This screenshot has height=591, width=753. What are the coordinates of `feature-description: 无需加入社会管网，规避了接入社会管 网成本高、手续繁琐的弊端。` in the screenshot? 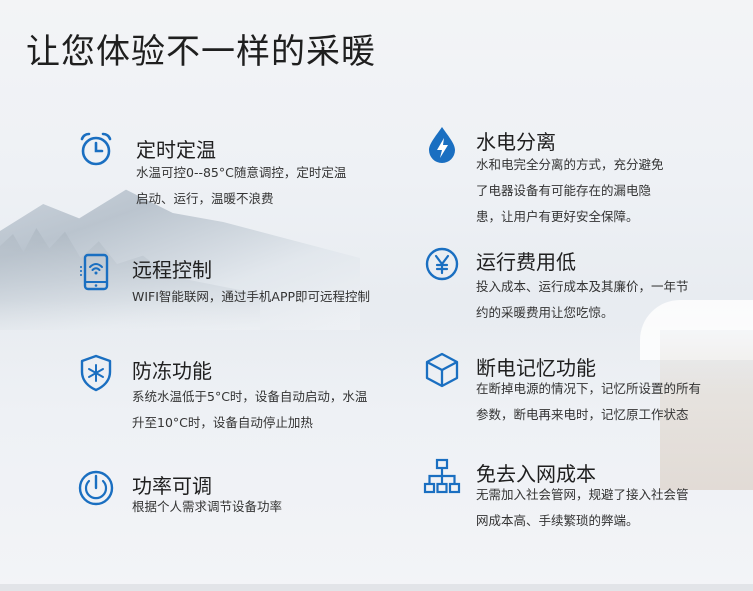 It's located at (582, 508).